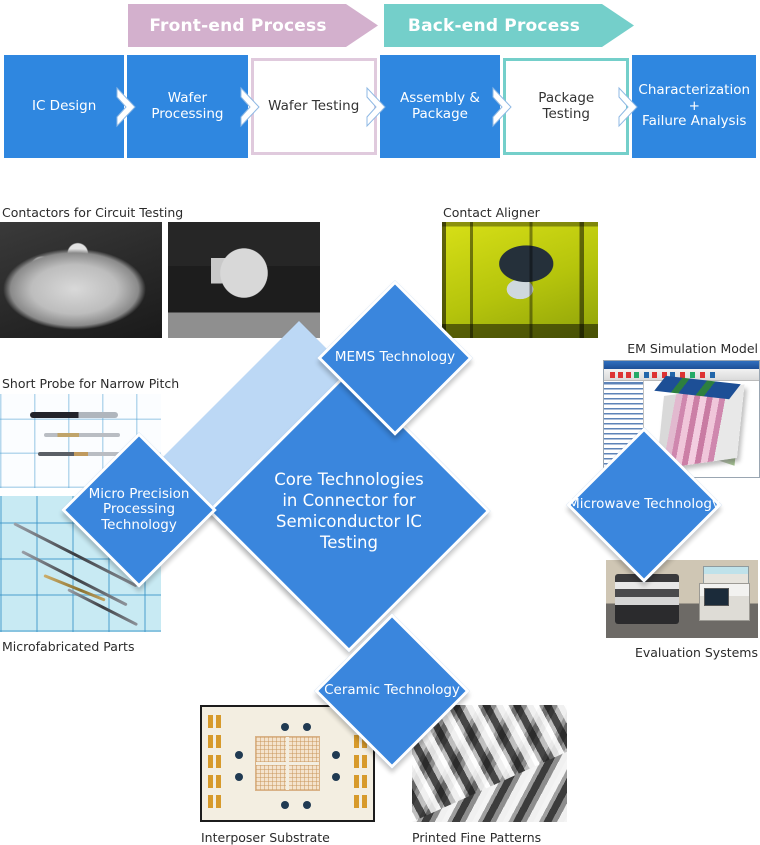 The width and height of the screenshot is (760, 845). Describe the element at coordinates (64, 105) in the screenshot. I see `flow-step-label: IC Design` at that location.